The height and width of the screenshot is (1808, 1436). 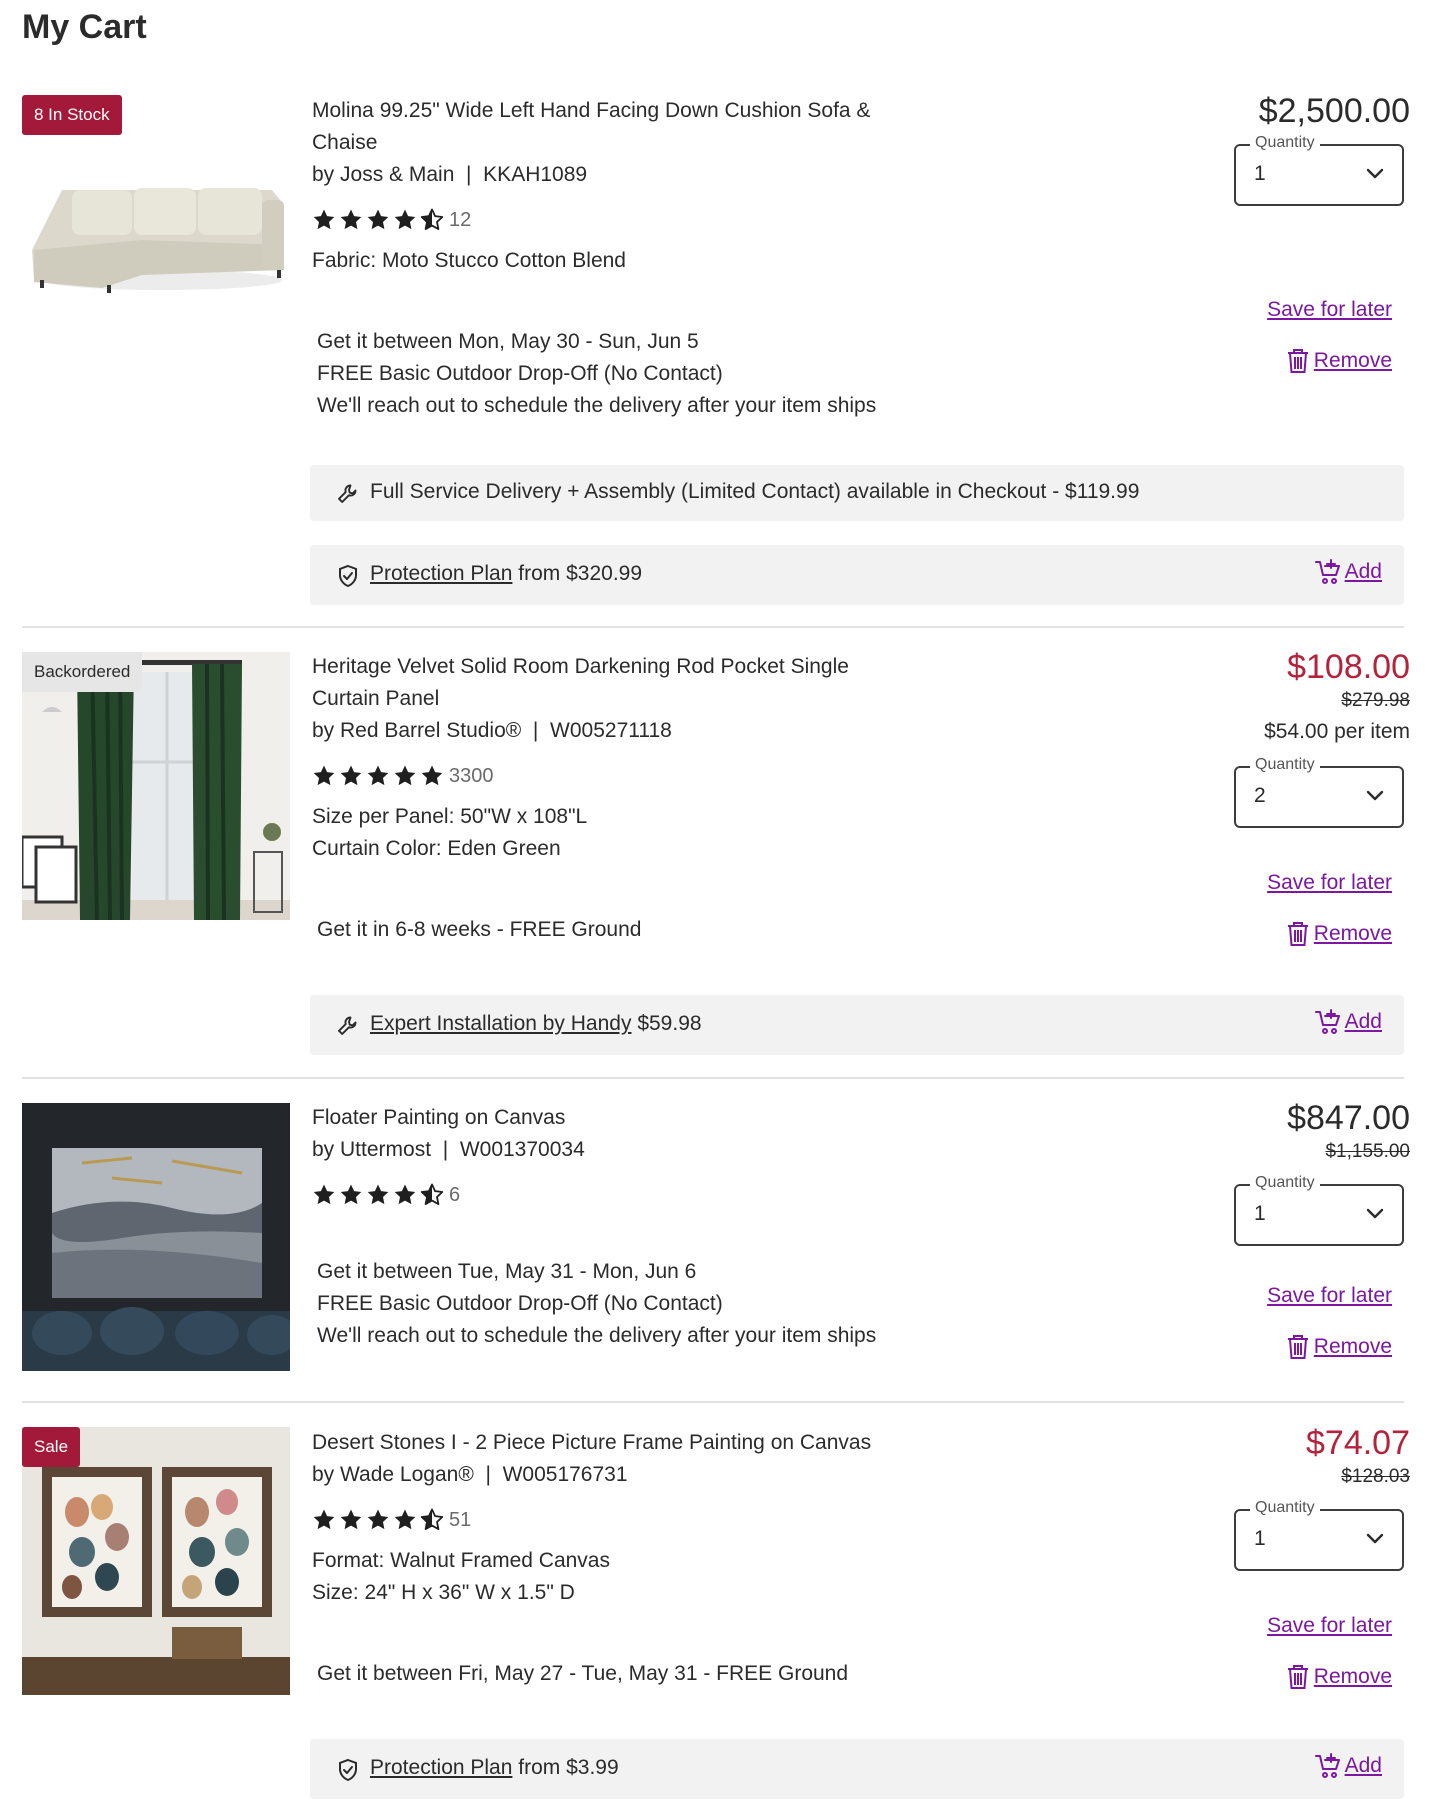 I want to click on product-name-line1: Floater Painting on Canvas, so click(x=438, y=1118).